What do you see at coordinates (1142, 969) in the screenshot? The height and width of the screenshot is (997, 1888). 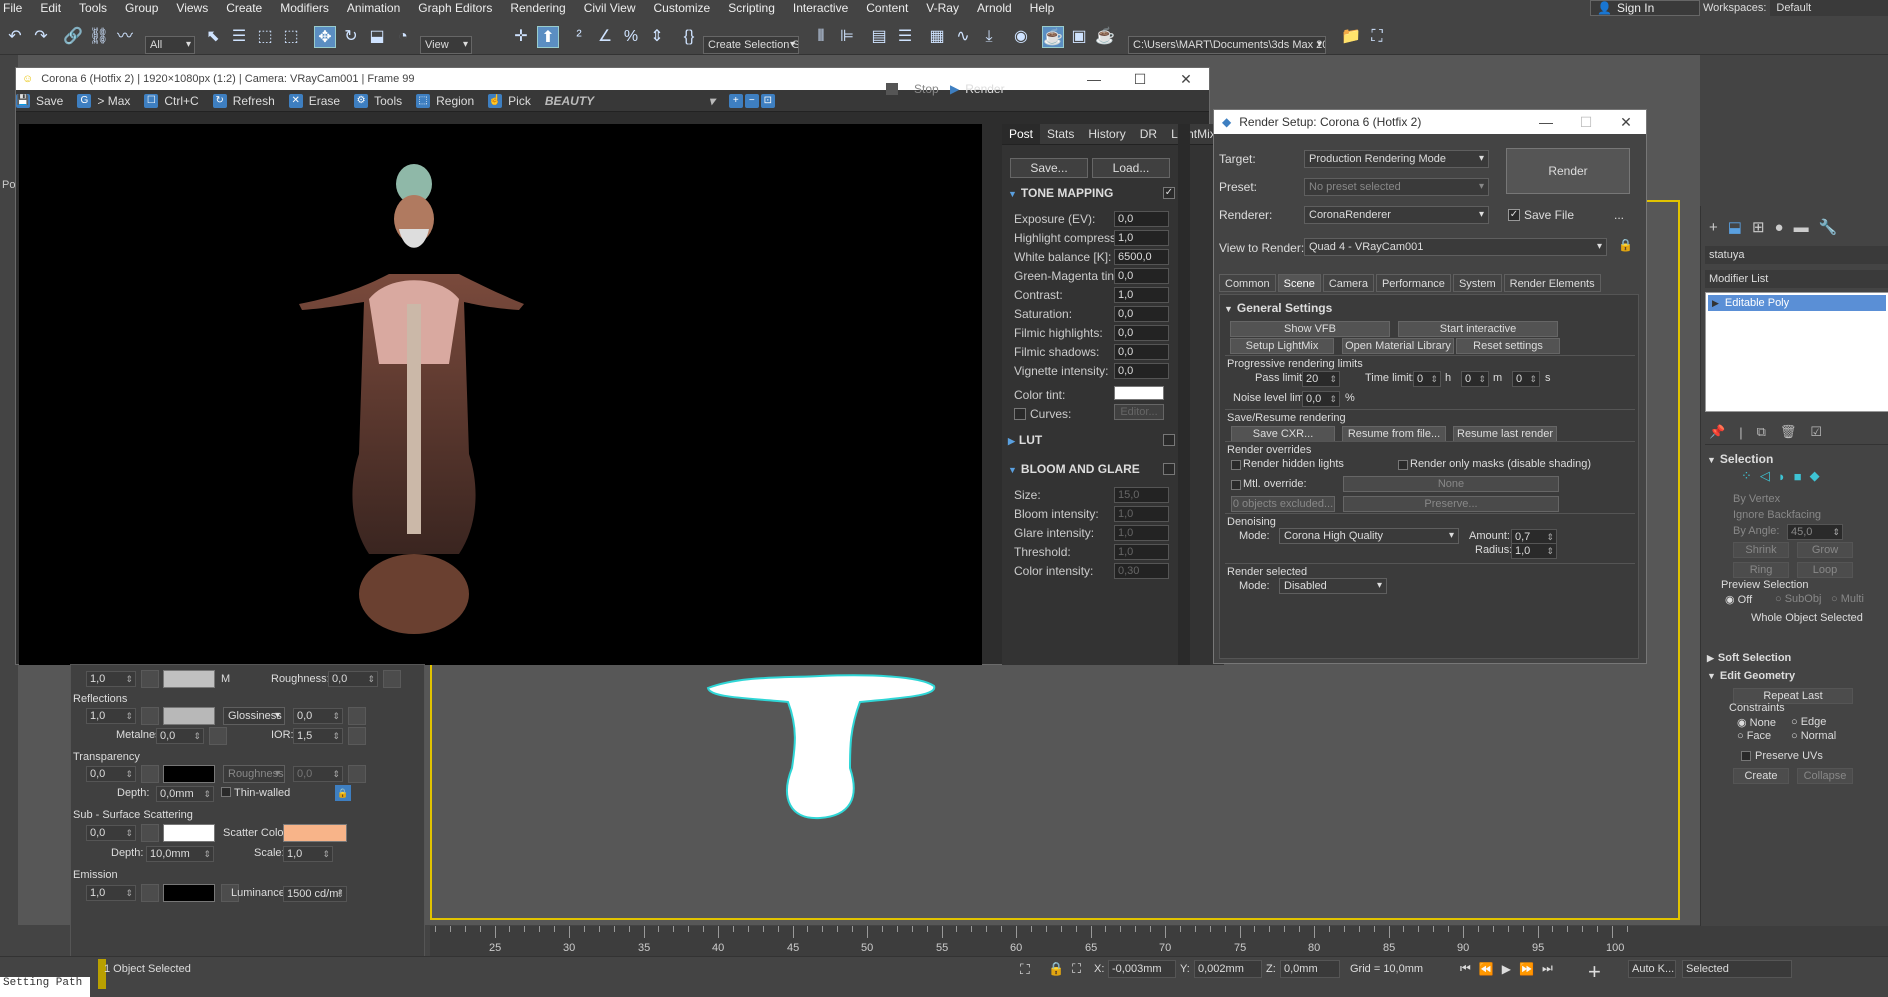 I see `x-coordinate-field: -0,003mm` at bounding box center [1142, 969].